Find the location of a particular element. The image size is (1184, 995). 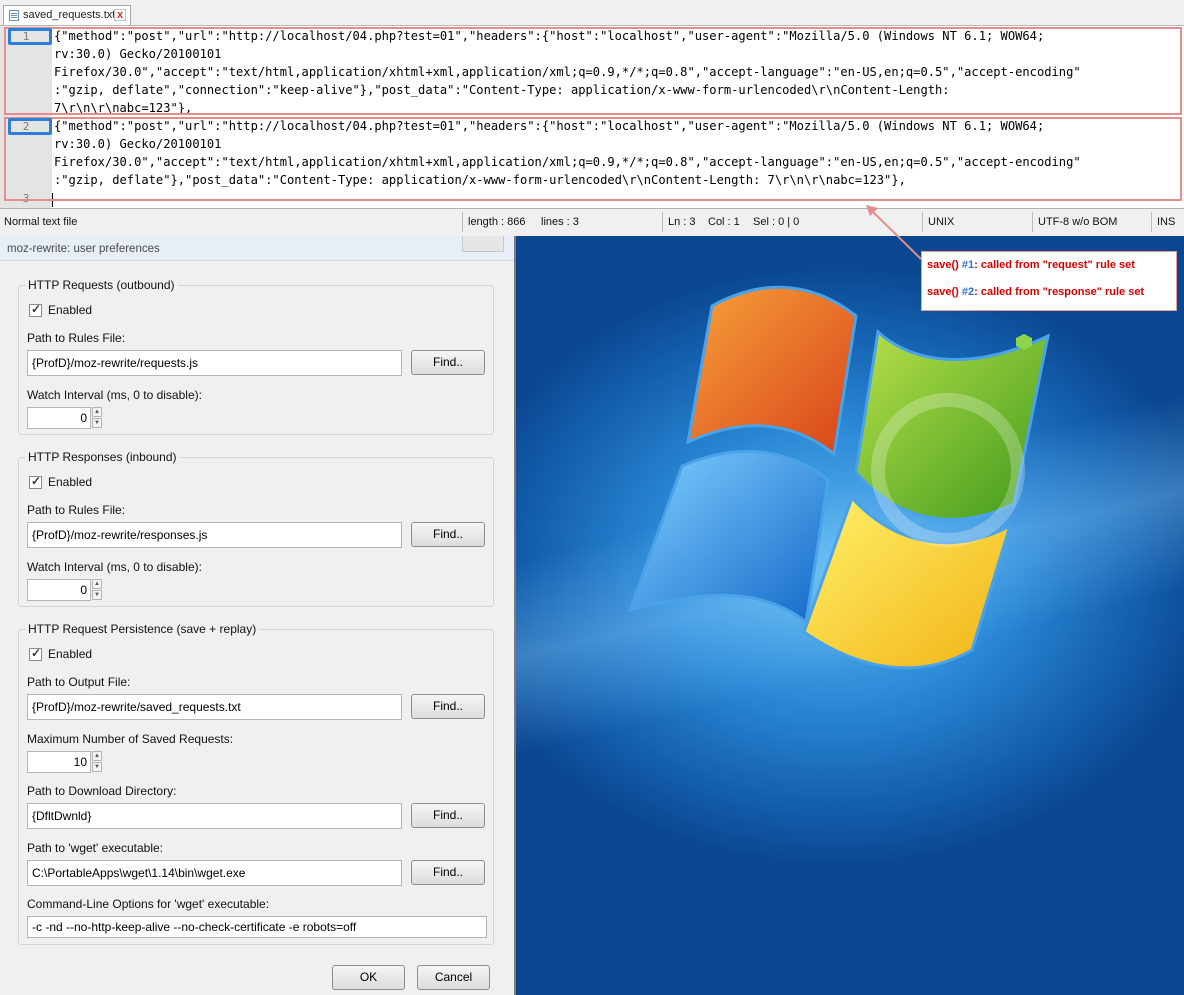

requests-interval-stepper: 0 ▲ ▼ is located at coordinates (65, 418).